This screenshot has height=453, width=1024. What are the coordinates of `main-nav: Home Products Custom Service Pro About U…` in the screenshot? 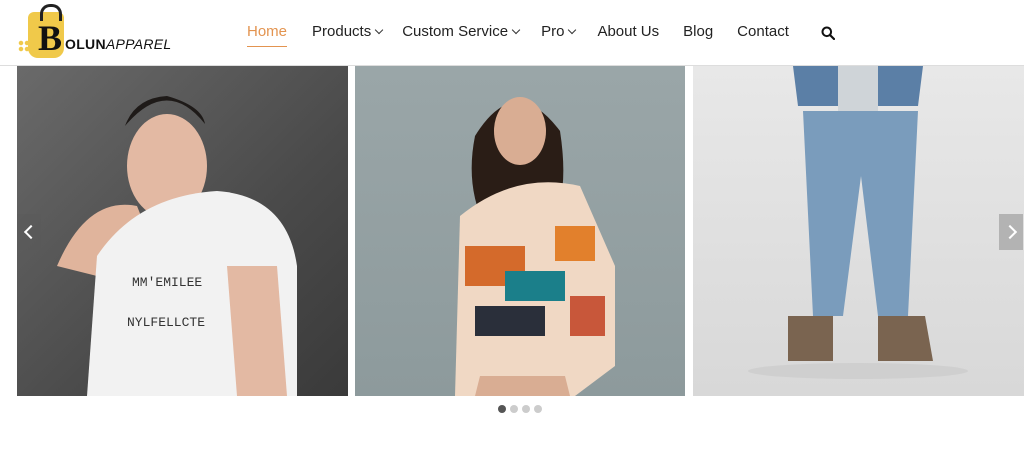 It's located at (518, 34).